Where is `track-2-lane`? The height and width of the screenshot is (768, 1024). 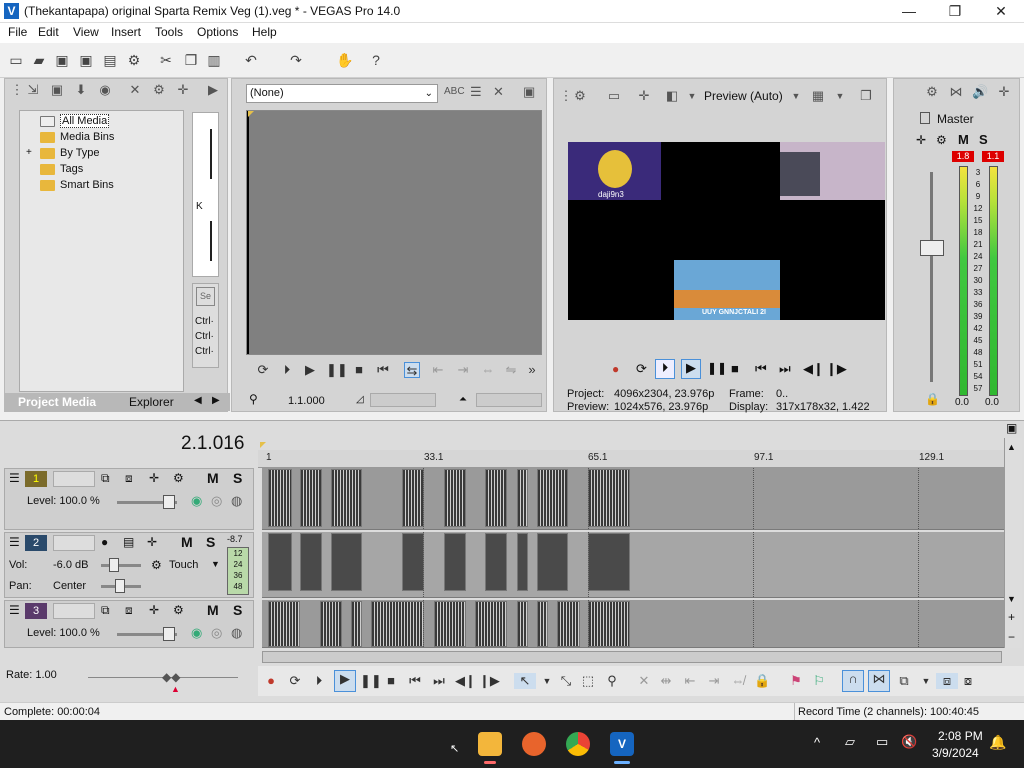 track-2-lane is located at coordinates (633, 565).